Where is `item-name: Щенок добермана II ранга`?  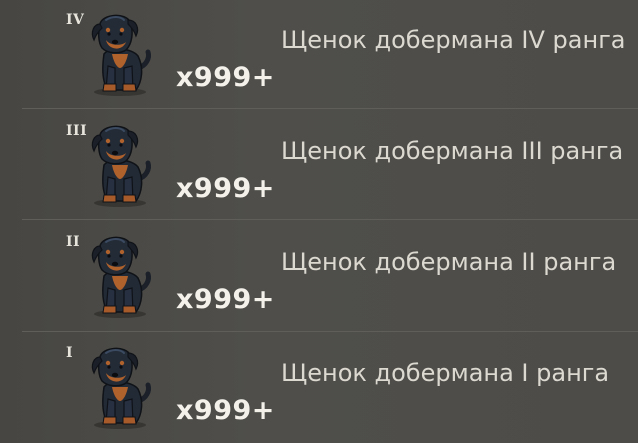 item-name: Щенок добермана II ранга is located at coordinates (449, 262).